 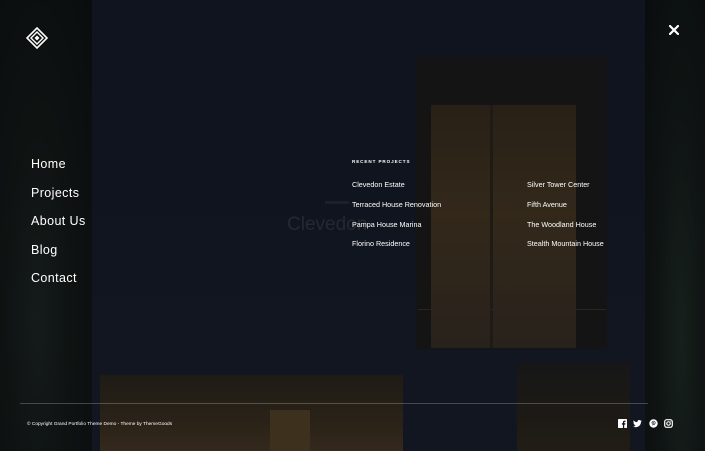 What do you see at coordinates (565, 249) in the screenshot?
I see `project-link: Stealth Mountain House` at bounding box center [565, 249].